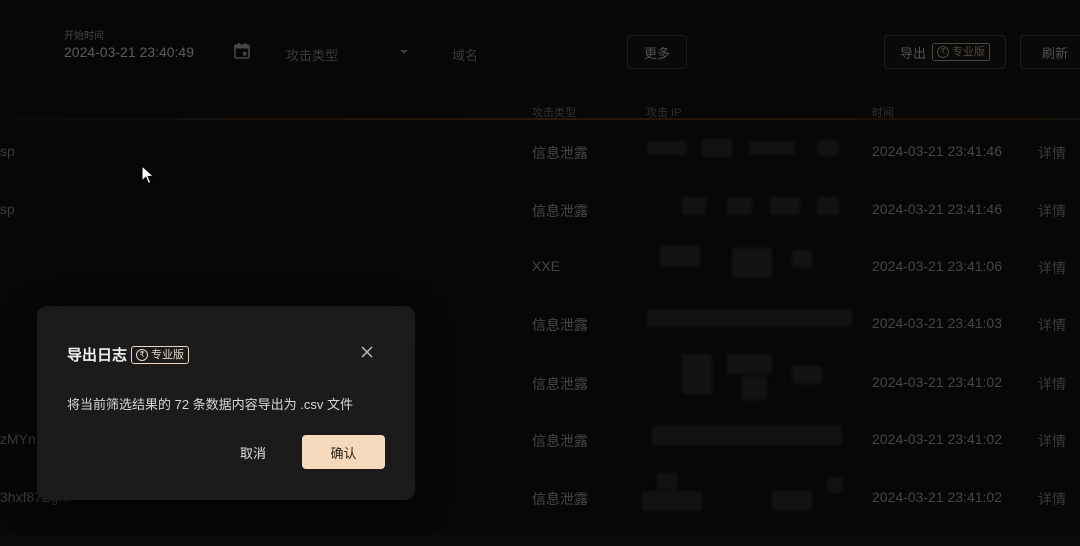 The width and height of the screenshot is (1080, 546). Describe the element at coordinates (210, 404) in the screenshot. I see `dialog-message: 将当前筛选结果的 72 条数据内容导出为 .csv 文件` at that location.